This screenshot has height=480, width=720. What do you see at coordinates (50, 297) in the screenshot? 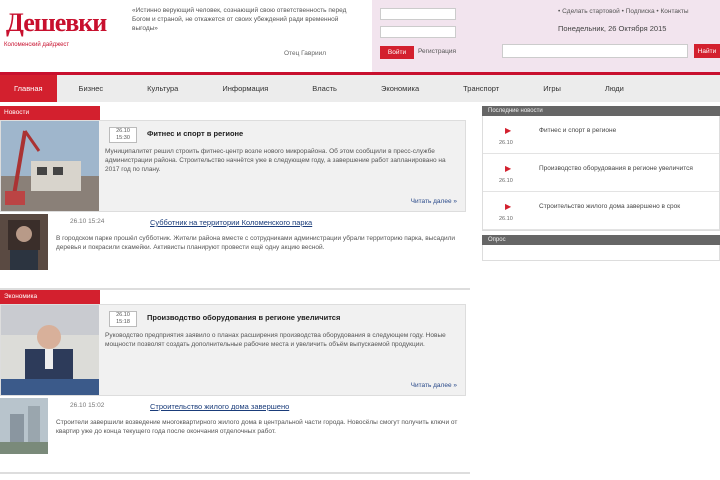
I see `section-tag: Экономика` at bounding box center [50, 297].